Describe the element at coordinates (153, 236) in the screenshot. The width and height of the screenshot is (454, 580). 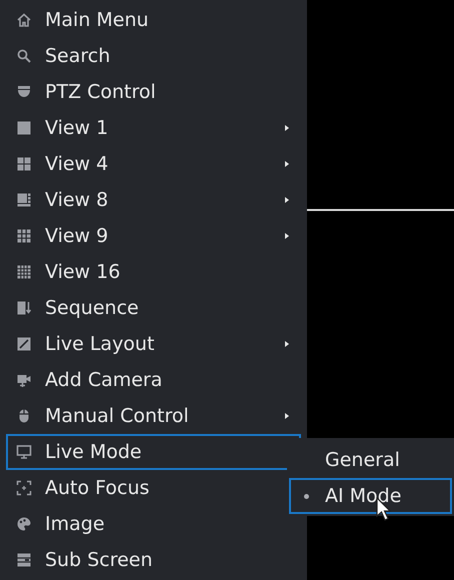
I see `menu-item: View 9` at that location.